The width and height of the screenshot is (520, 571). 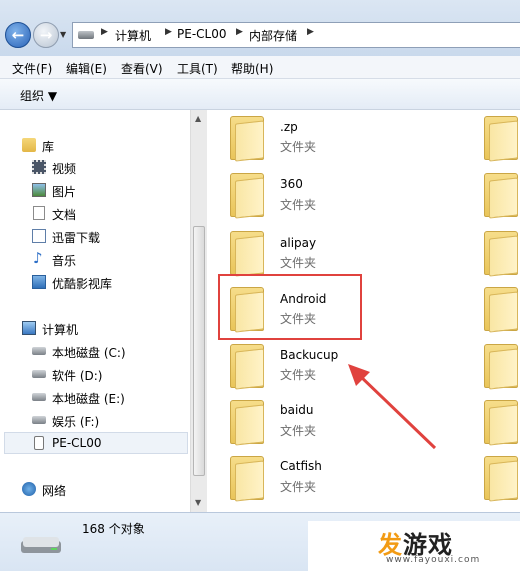 I want to click on breadcrumb-pe-cl00: PE-CL00, so click(x=201, y=34).